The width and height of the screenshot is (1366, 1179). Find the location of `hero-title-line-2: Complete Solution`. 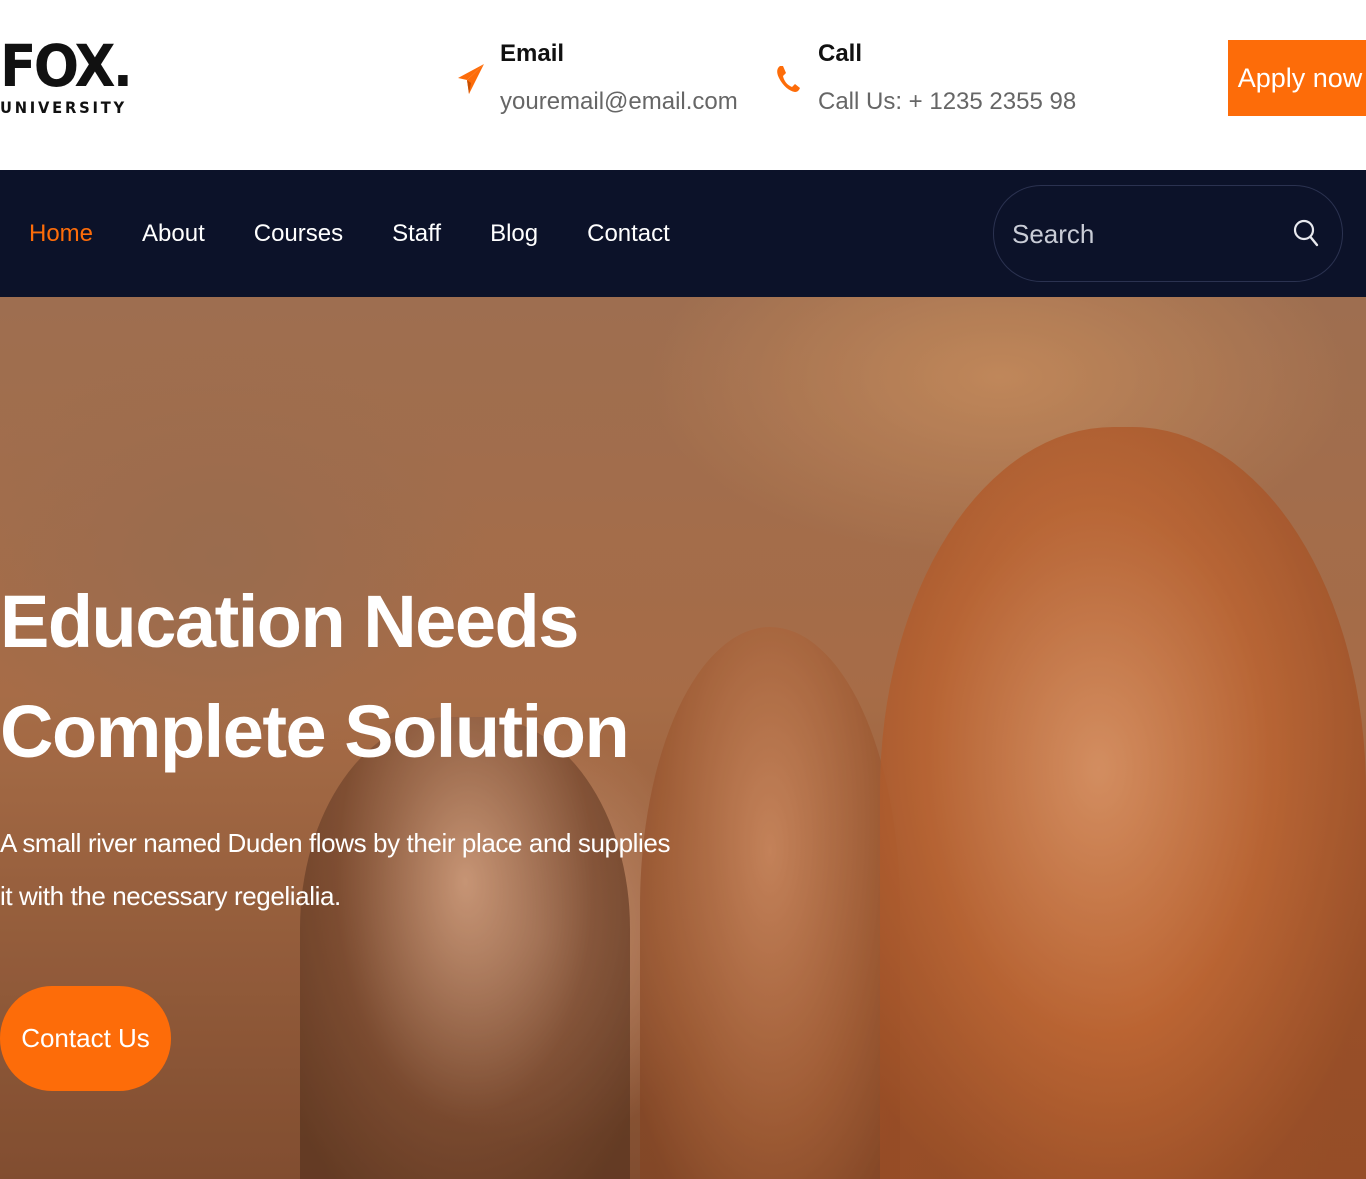

hero-title-line-2: Complete Solution is located at coordinates (315, 731).